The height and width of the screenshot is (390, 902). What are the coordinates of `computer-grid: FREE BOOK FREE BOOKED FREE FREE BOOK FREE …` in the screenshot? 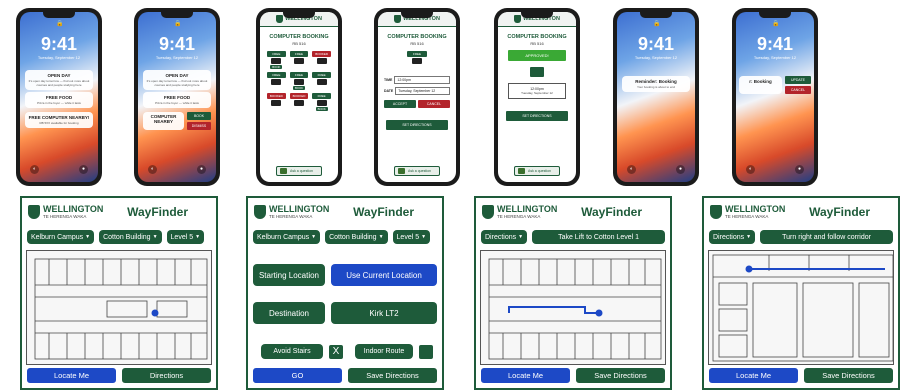 It's located at (299, 81).